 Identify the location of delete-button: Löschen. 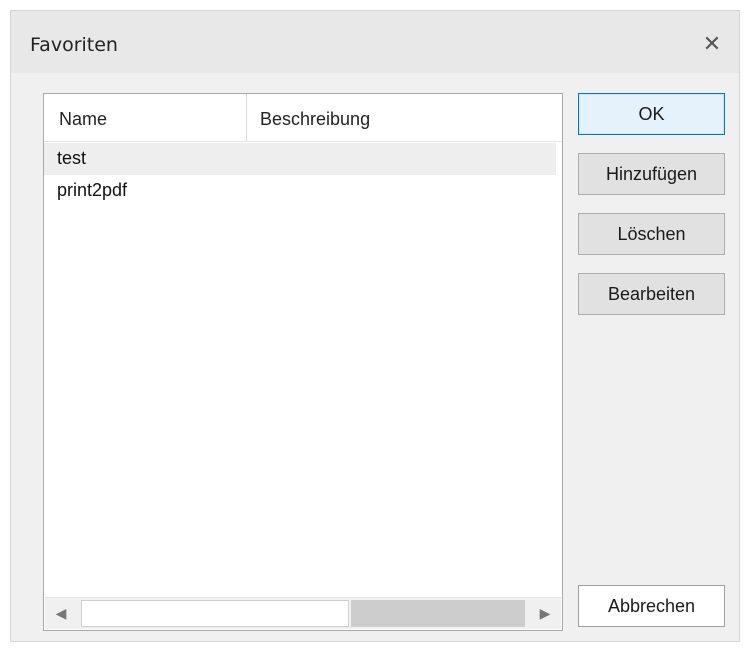
(651, 234).